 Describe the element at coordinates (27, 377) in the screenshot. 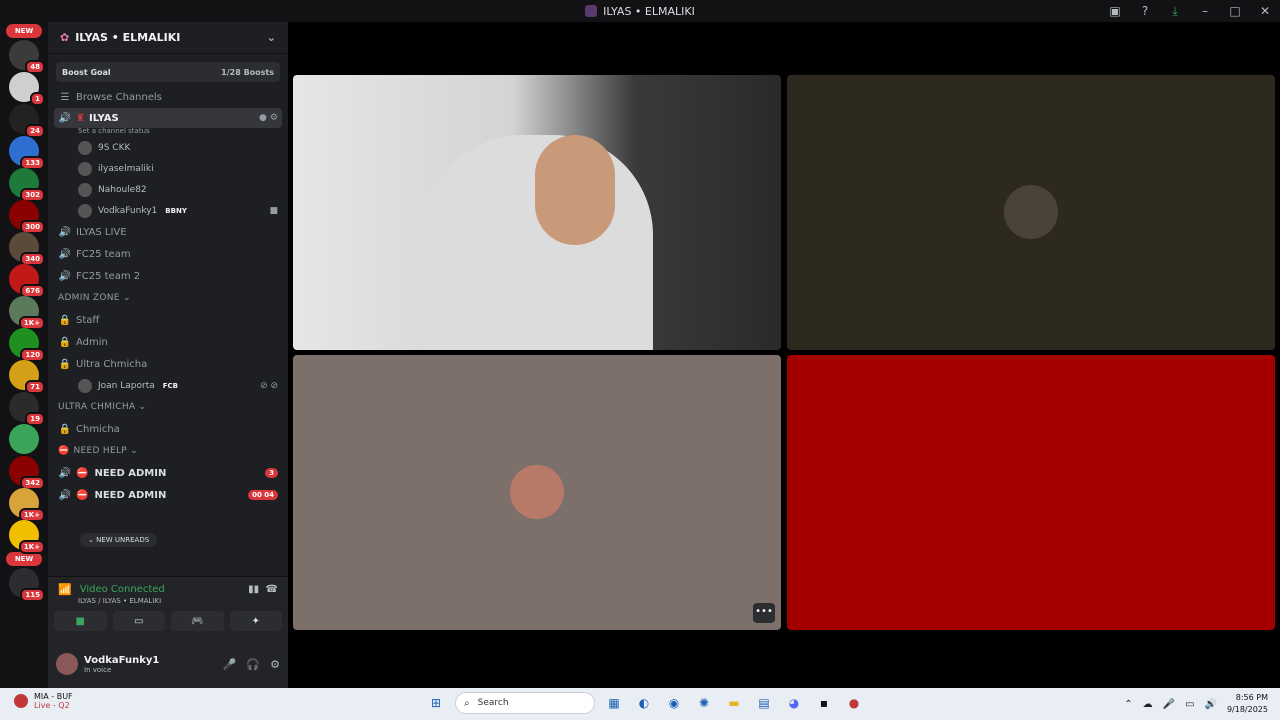

I see `server-icon: 71` at that location.